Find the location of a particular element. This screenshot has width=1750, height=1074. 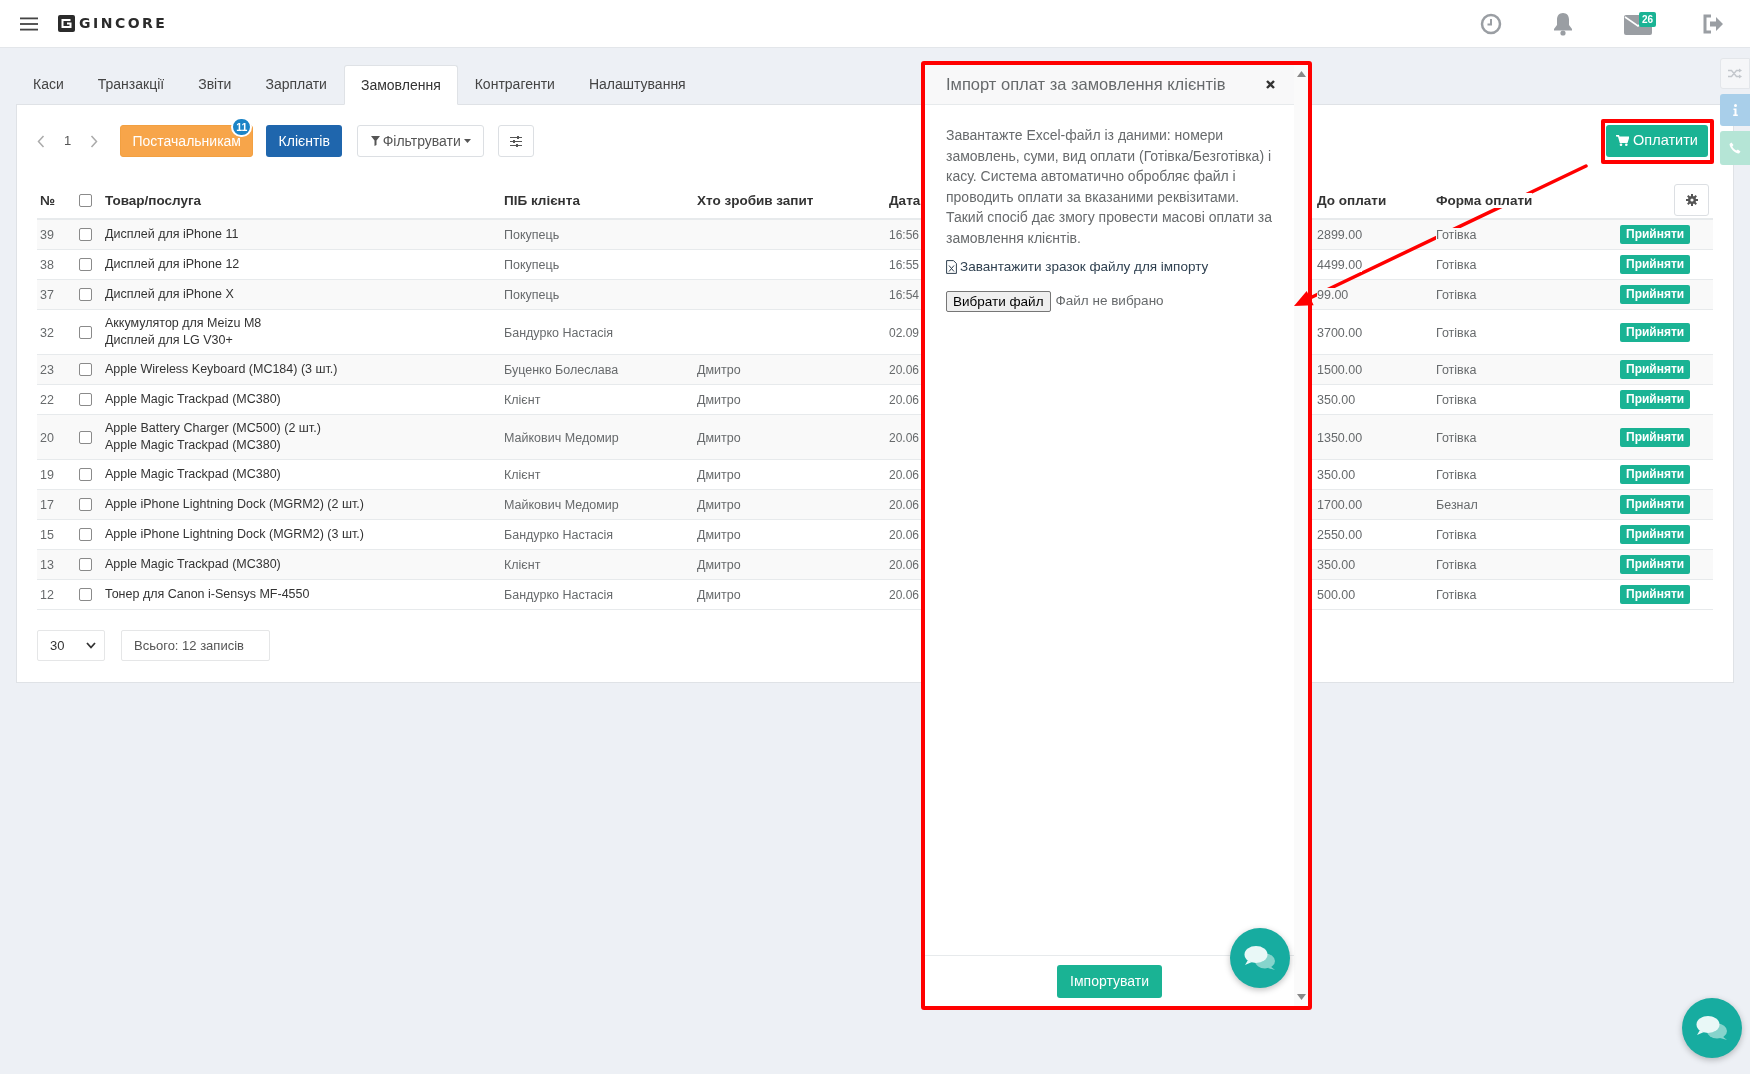

order-date: 16:55 is located at coordinates (904, 265).